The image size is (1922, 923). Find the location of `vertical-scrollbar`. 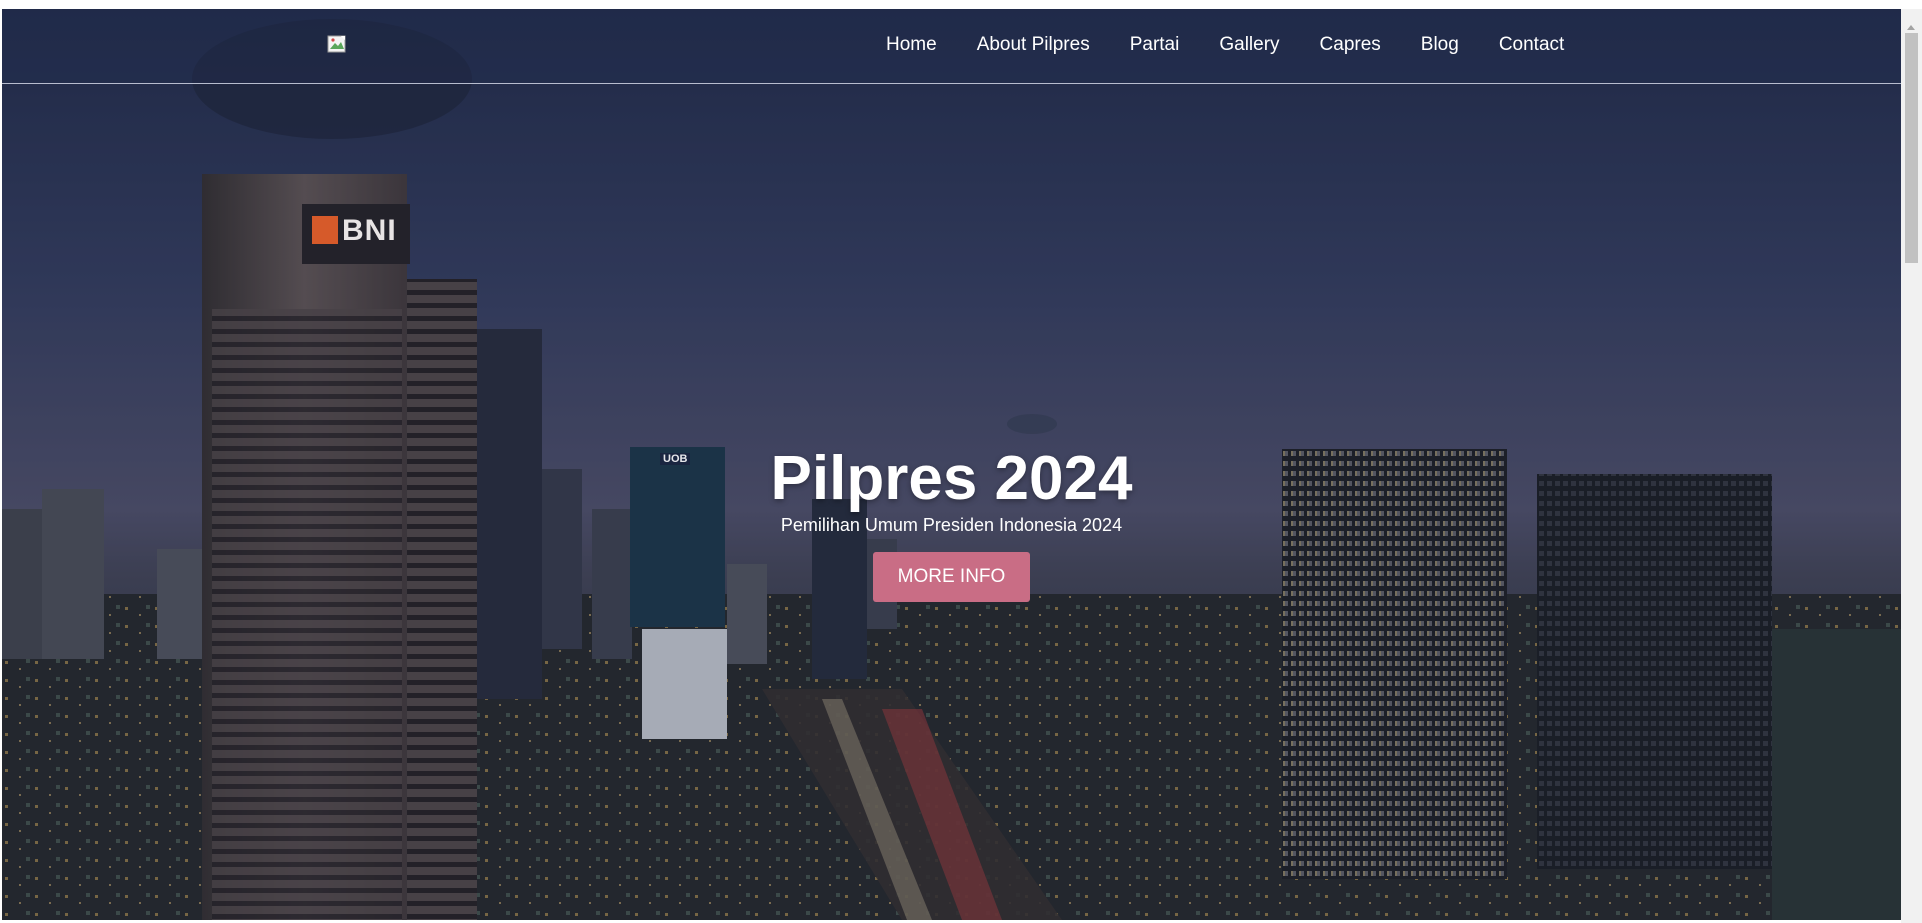

vertical-scrollbar is located at coordinates (1911, 466).